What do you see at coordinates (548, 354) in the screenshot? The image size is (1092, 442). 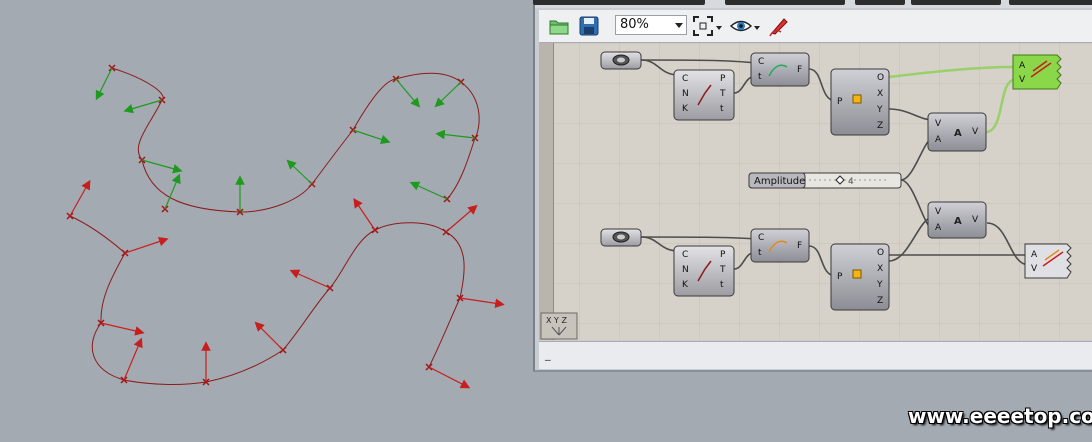 I see `status-text: _` at bounding box center [548, 354].